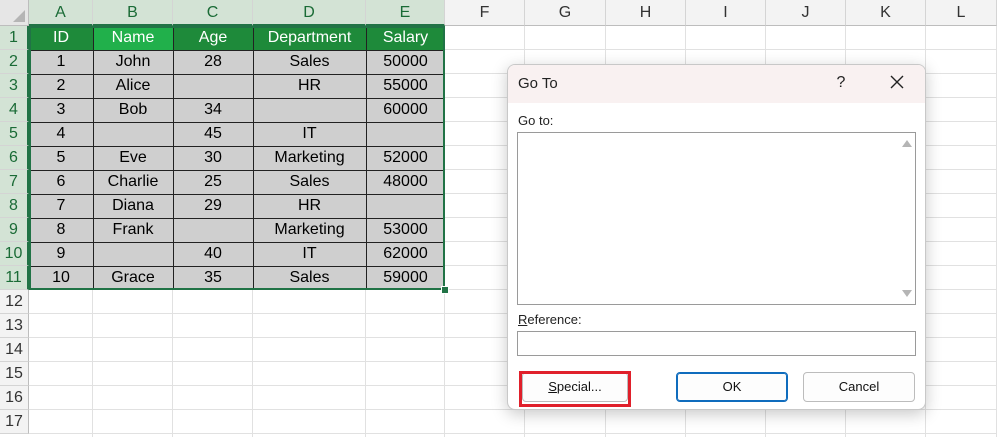 This screenshot has width=997, height=437. What do you see at coordinates (897, 82) in the screenshot?
I see `close-button` at bounding box center [897, 82].